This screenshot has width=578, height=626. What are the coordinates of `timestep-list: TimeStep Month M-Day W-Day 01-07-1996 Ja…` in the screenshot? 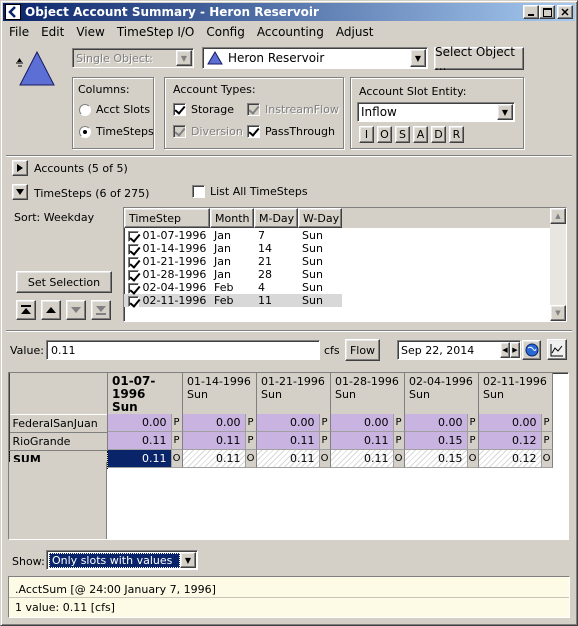 It's located at (345, 264).